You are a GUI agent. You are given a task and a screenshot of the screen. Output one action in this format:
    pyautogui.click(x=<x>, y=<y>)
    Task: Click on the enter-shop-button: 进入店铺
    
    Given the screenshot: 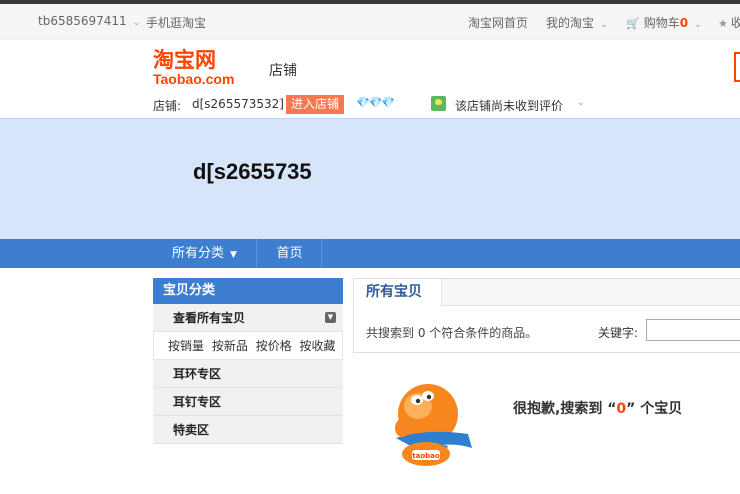 What is the action you would take?
    pyautogui.click(x=315, y=104)
    